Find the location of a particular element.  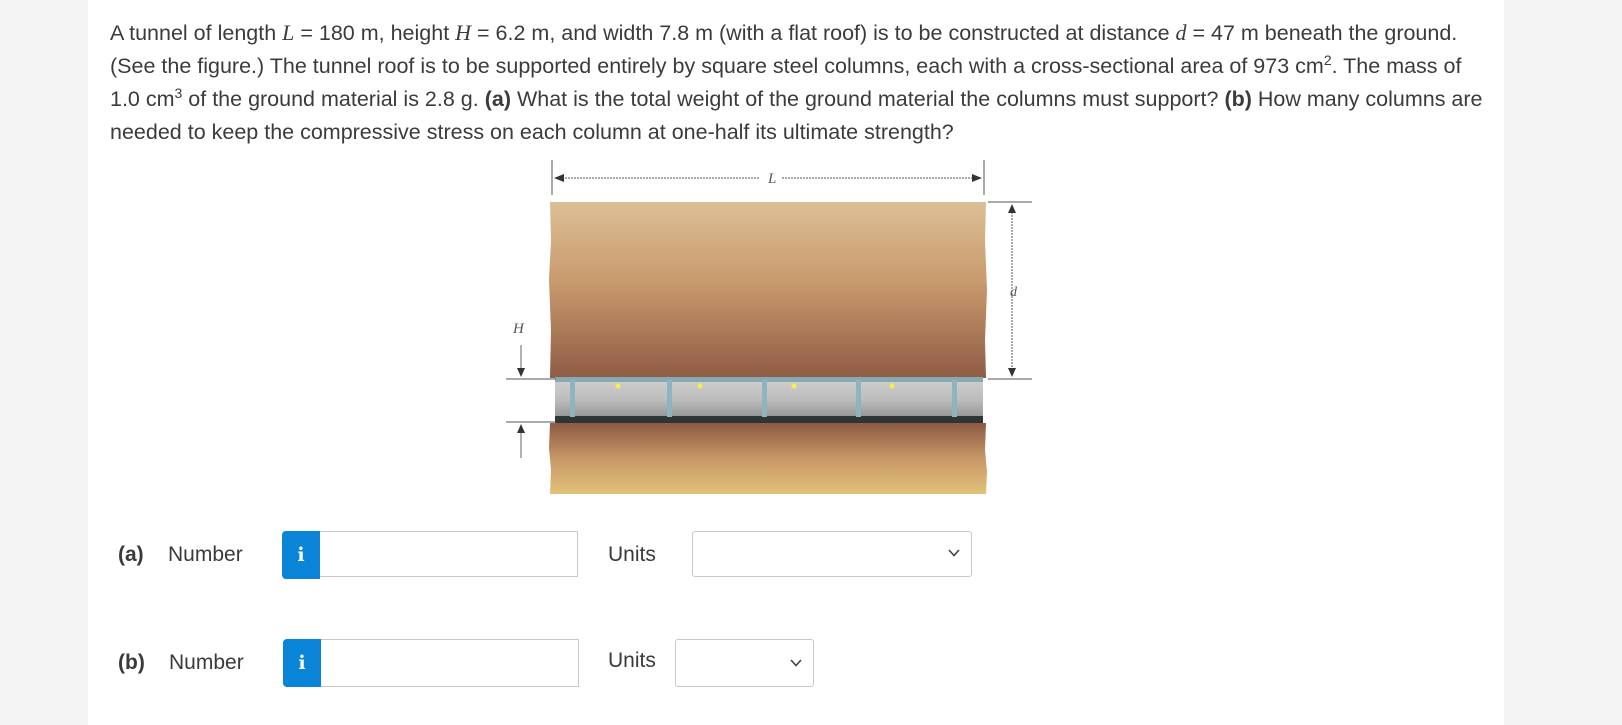

question-text-part: = 180 m, height is located at coordinates (375, 33).